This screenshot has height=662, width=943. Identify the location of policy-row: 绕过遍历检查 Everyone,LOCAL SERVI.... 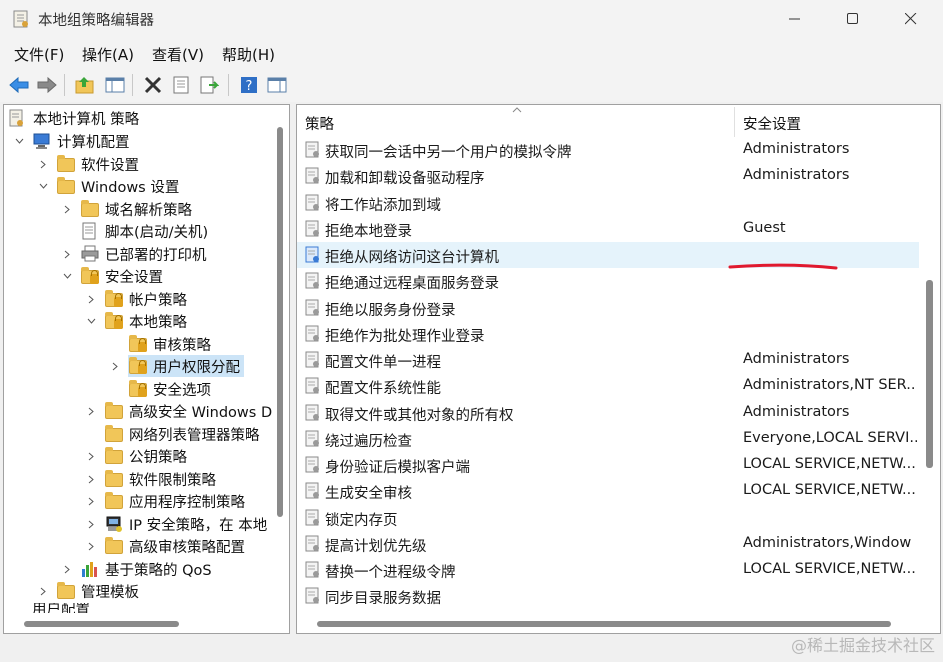
(608, 439).